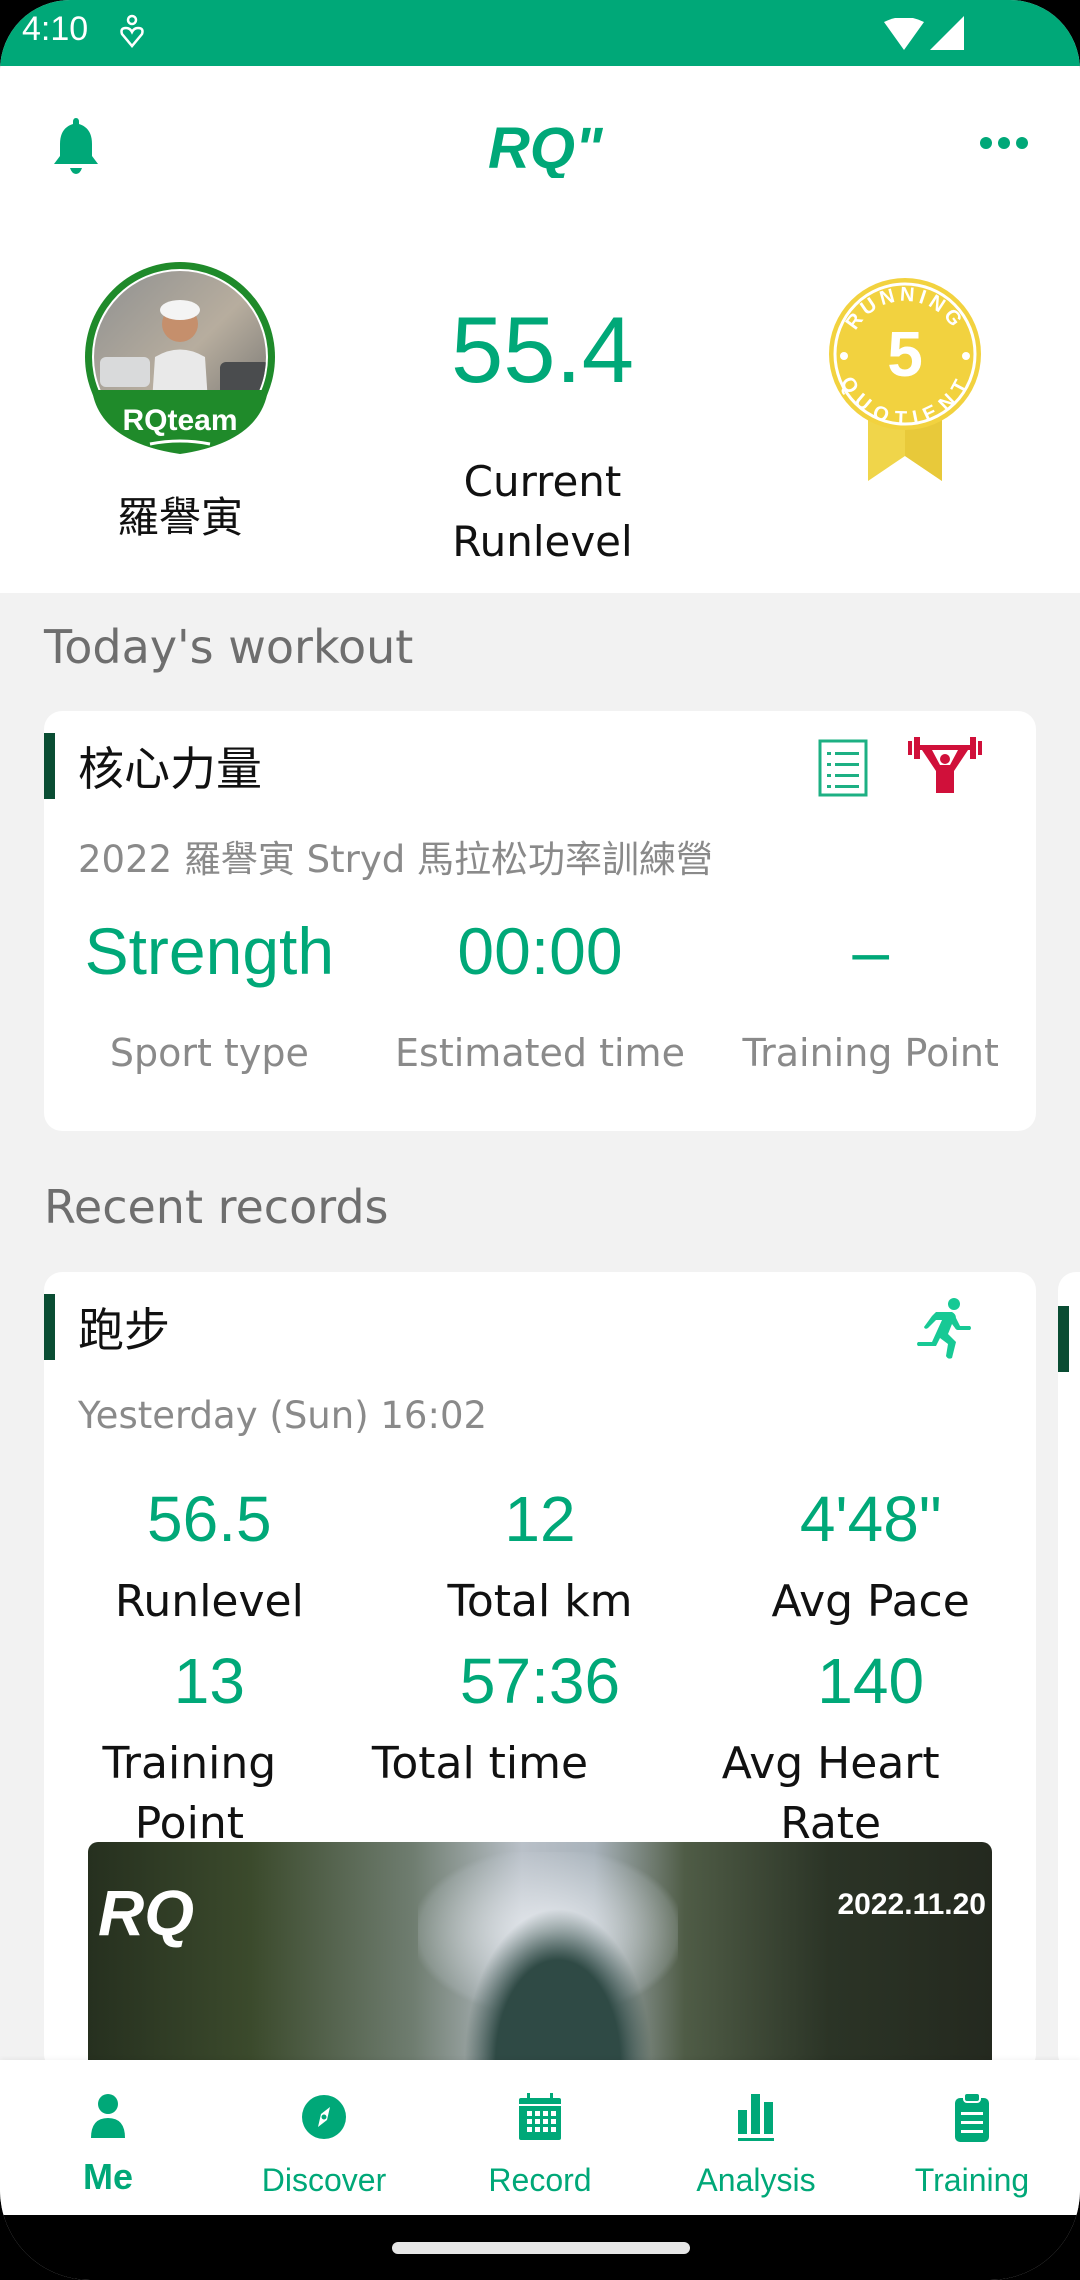 The image size is (1080, 2280). Describe the element at coordinates (904, 34) in the screenshot. I see `wifi-icon` at that location.